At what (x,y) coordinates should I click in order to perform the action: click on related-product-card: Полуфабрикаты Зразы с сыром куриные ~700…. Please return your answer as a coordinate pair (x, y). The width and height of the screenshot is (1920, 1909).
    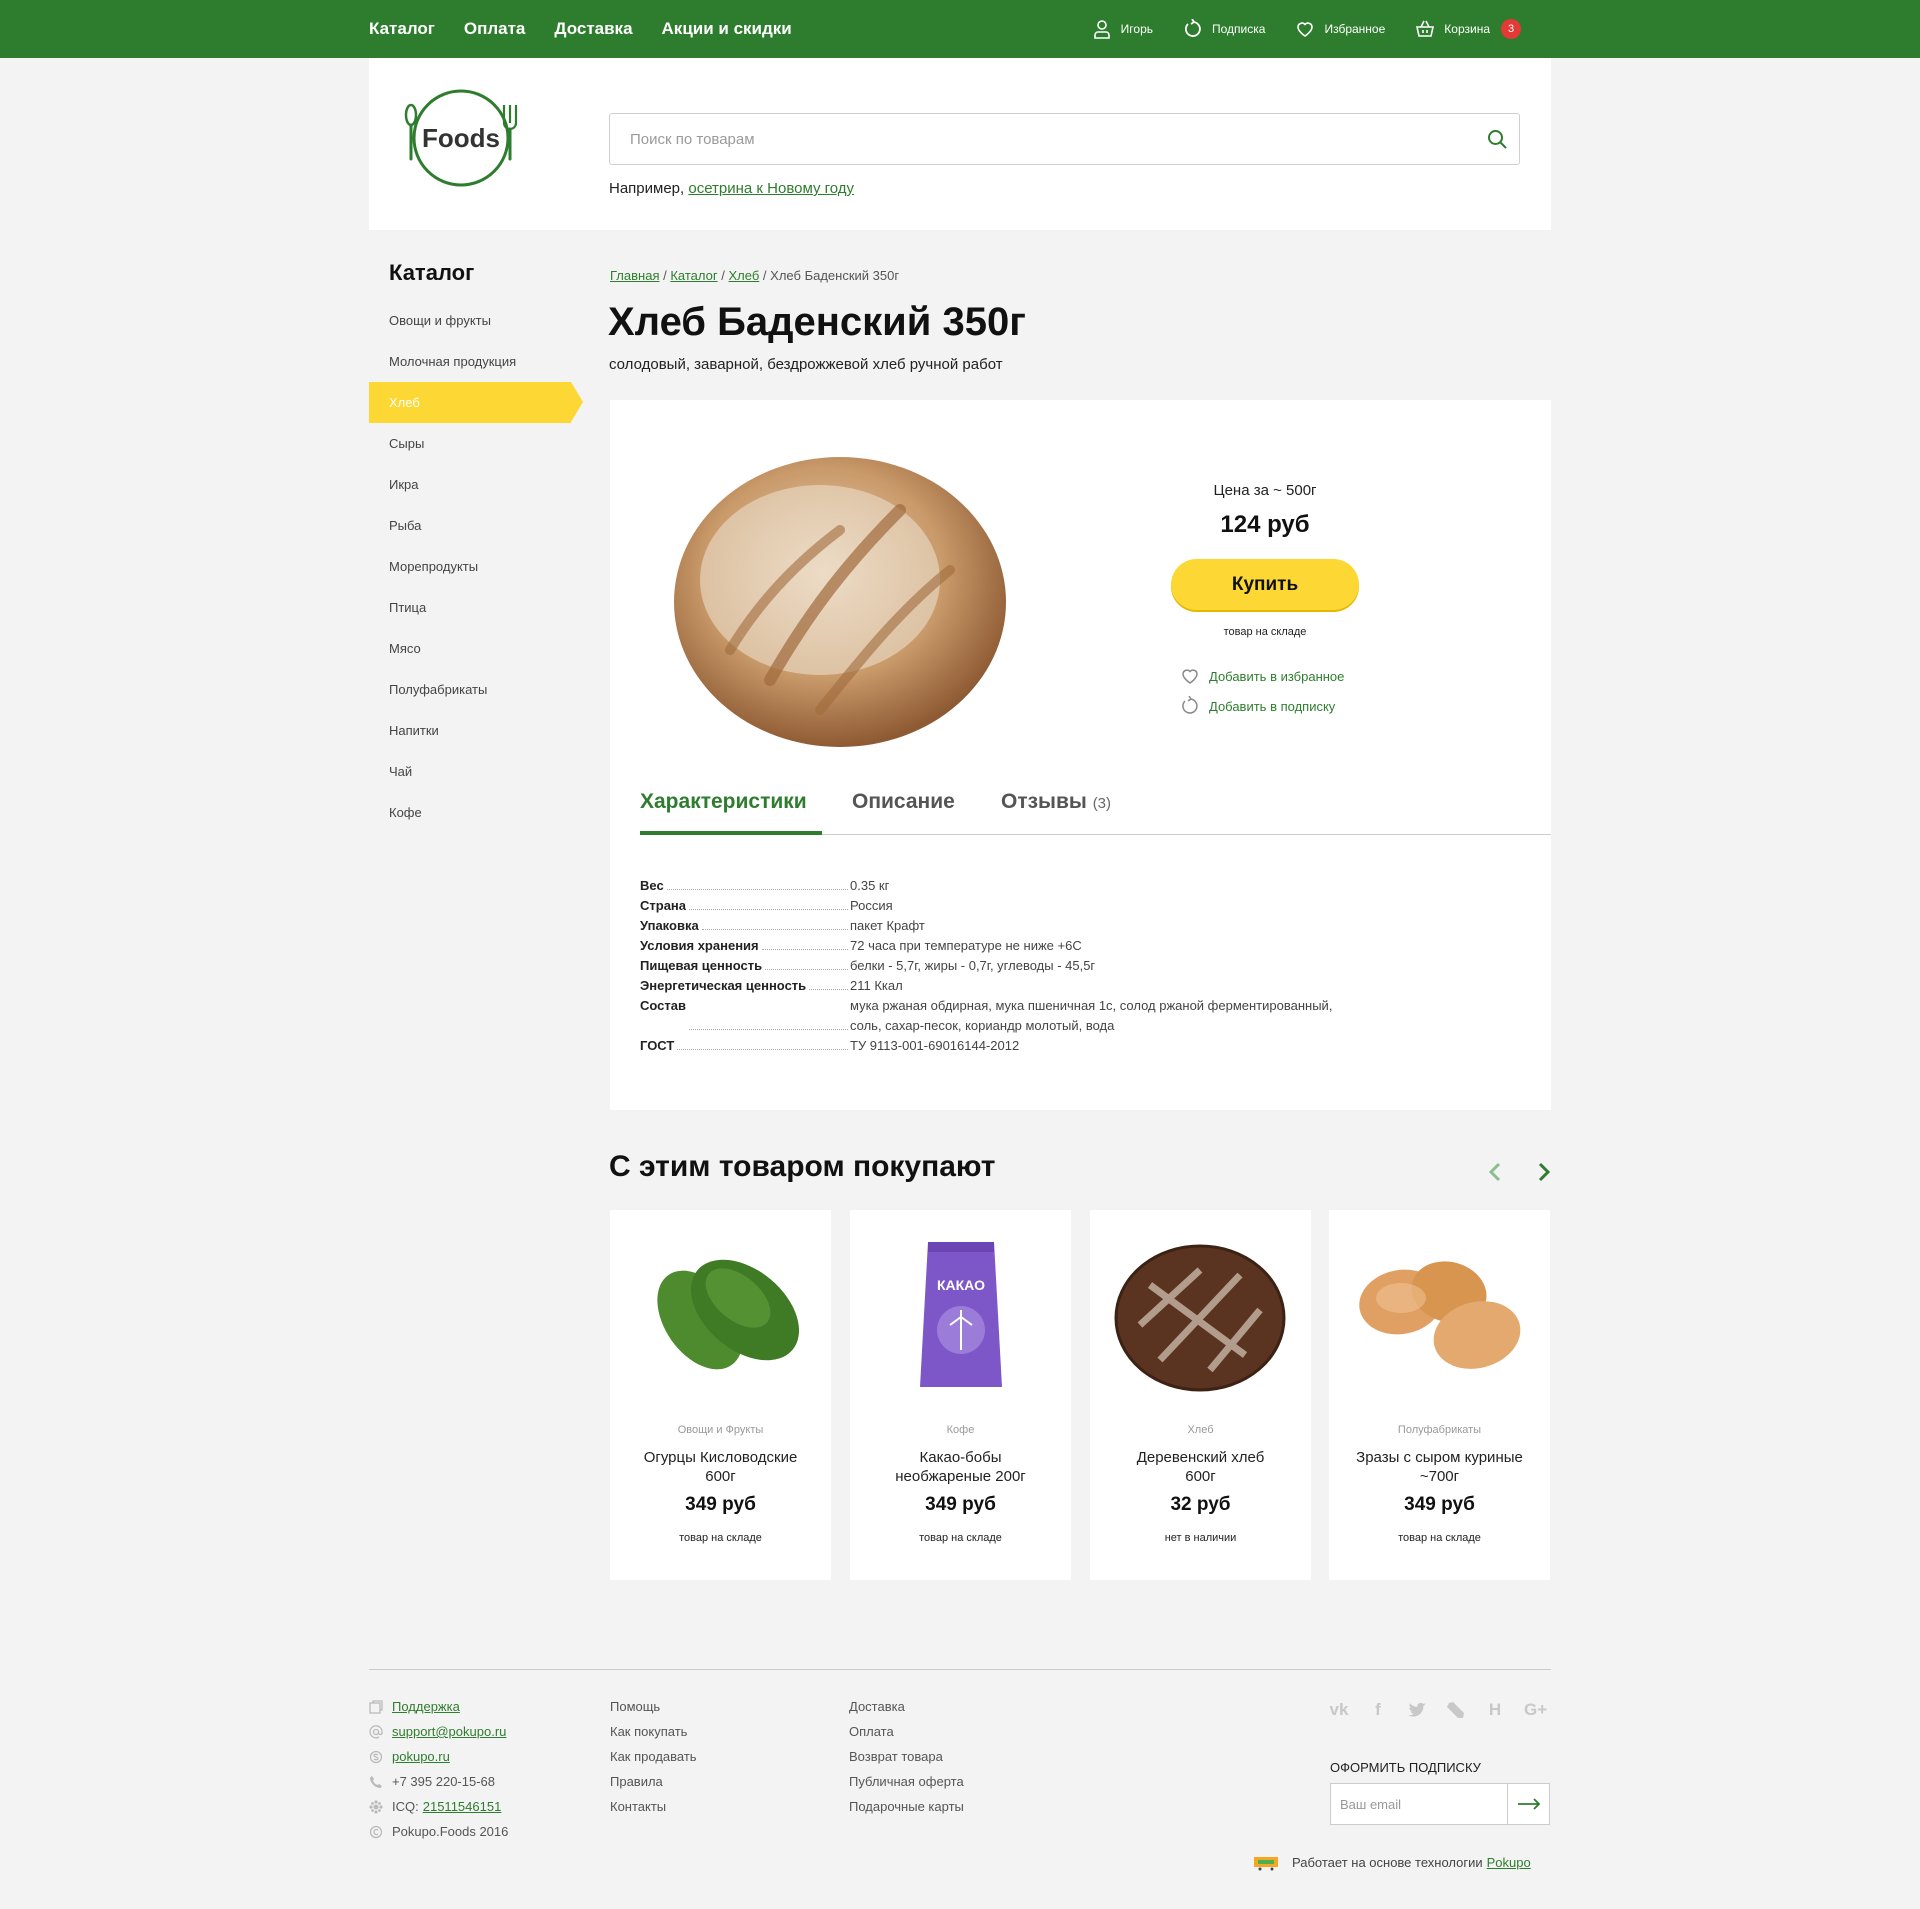
    Looking at the image, I should click on (1439, 1395).